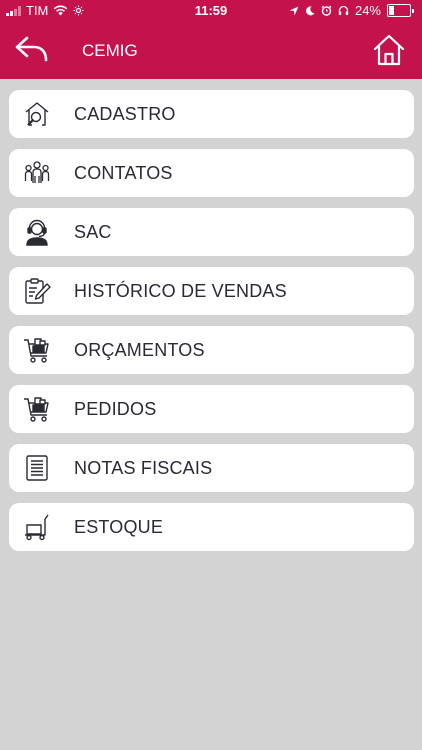 The image size is (422, 750). What do you see at coordinates (400, 10) in the screenshot?
I see `battery-icon` at bounding box center [400, 10].